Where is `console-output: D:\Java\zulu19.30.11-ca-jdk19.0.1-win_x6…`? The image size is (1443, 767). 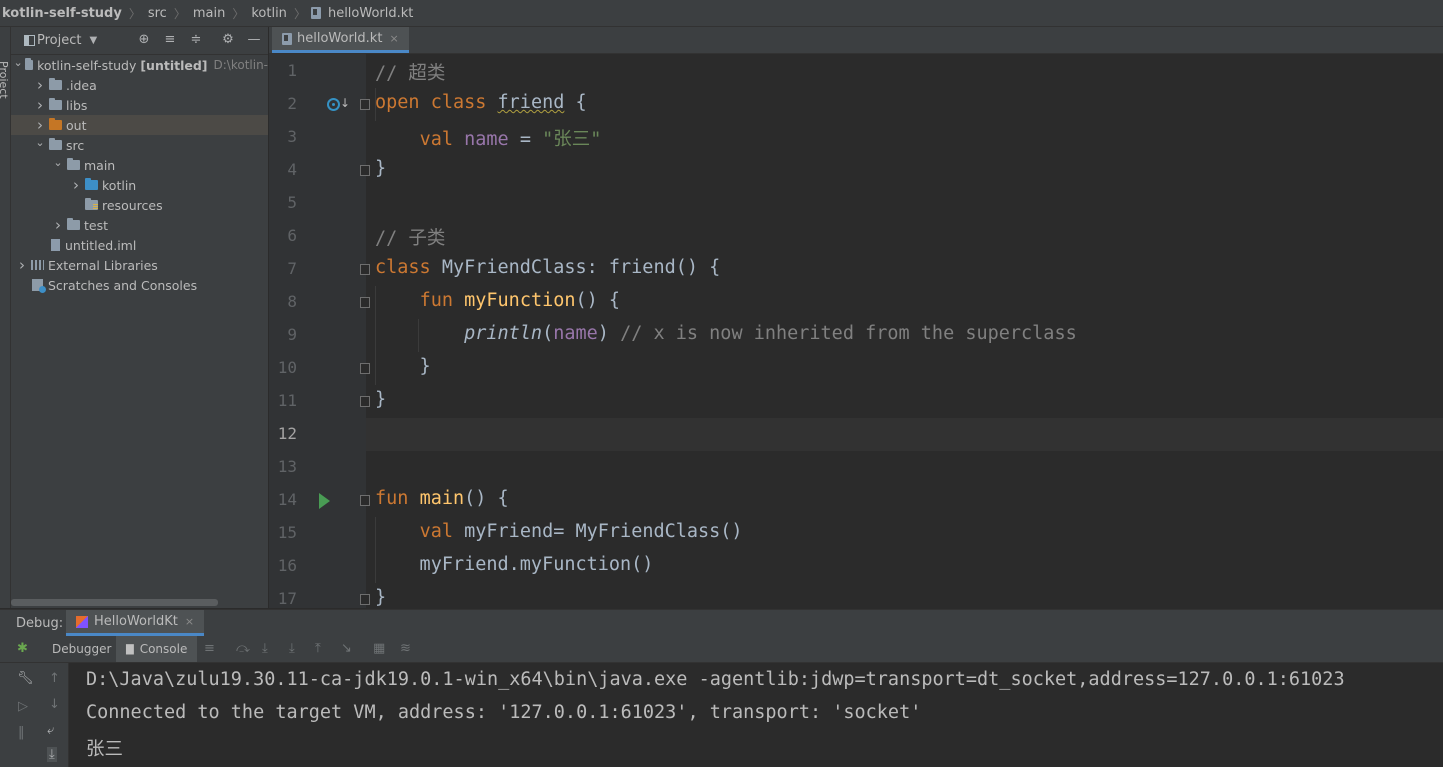 console-output: D:\Java\zulu19.30.11-ca-jdk19.0.1-win_x6… is located at coordinates (756, 715).